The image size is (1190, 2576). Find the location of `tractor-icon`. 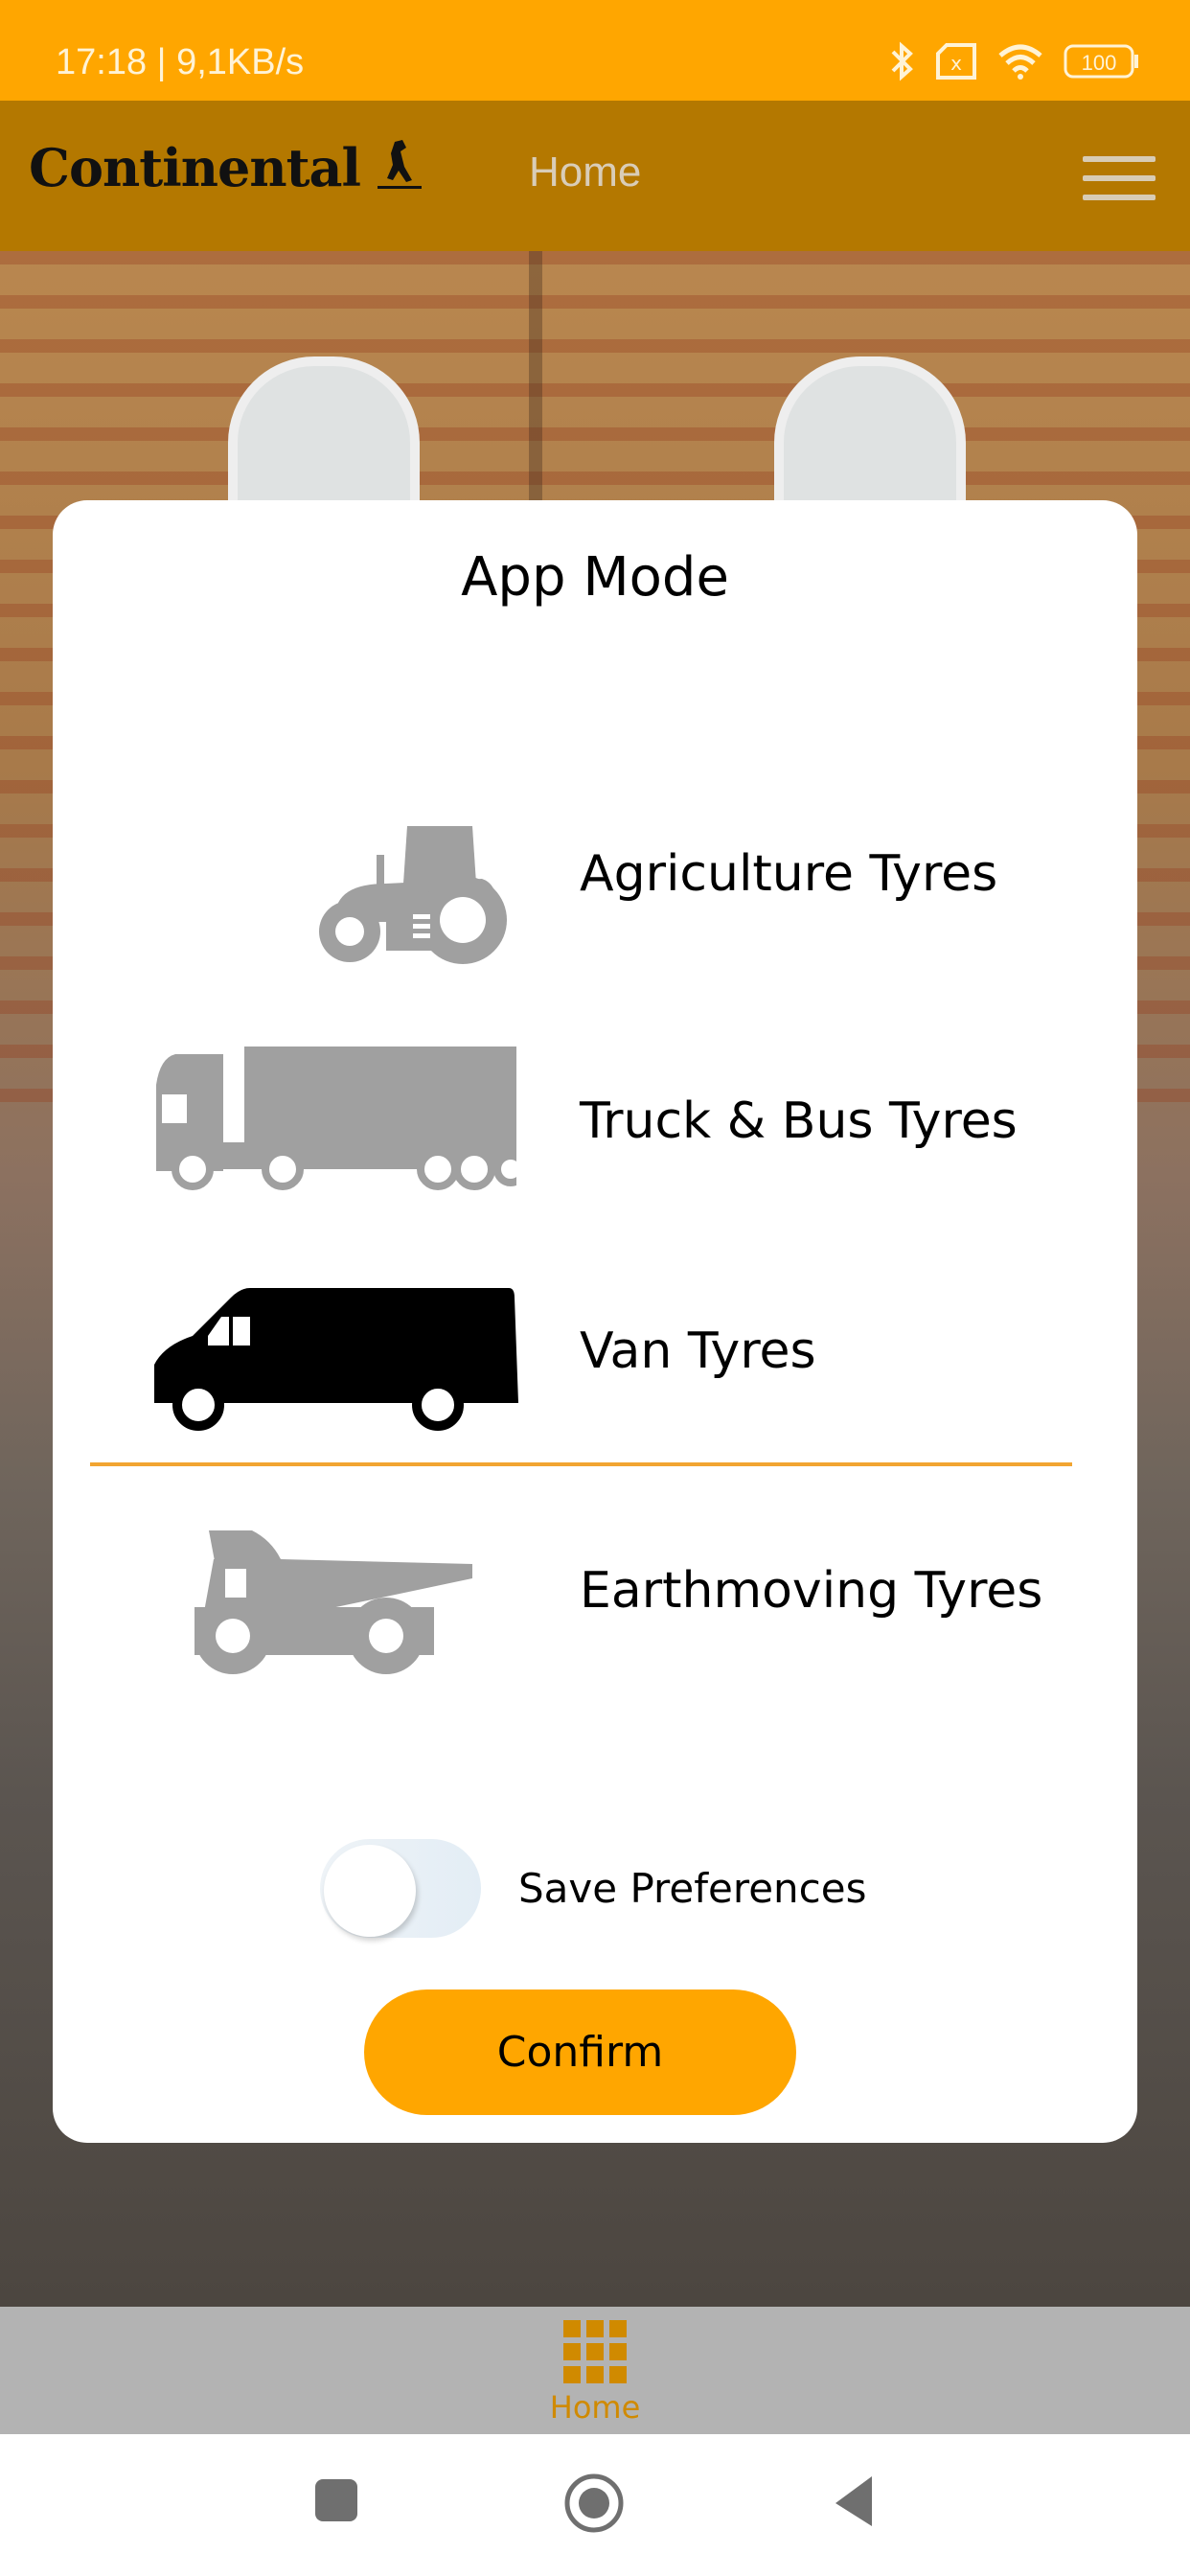

tractor-icon is located at coordinates (413, 895).